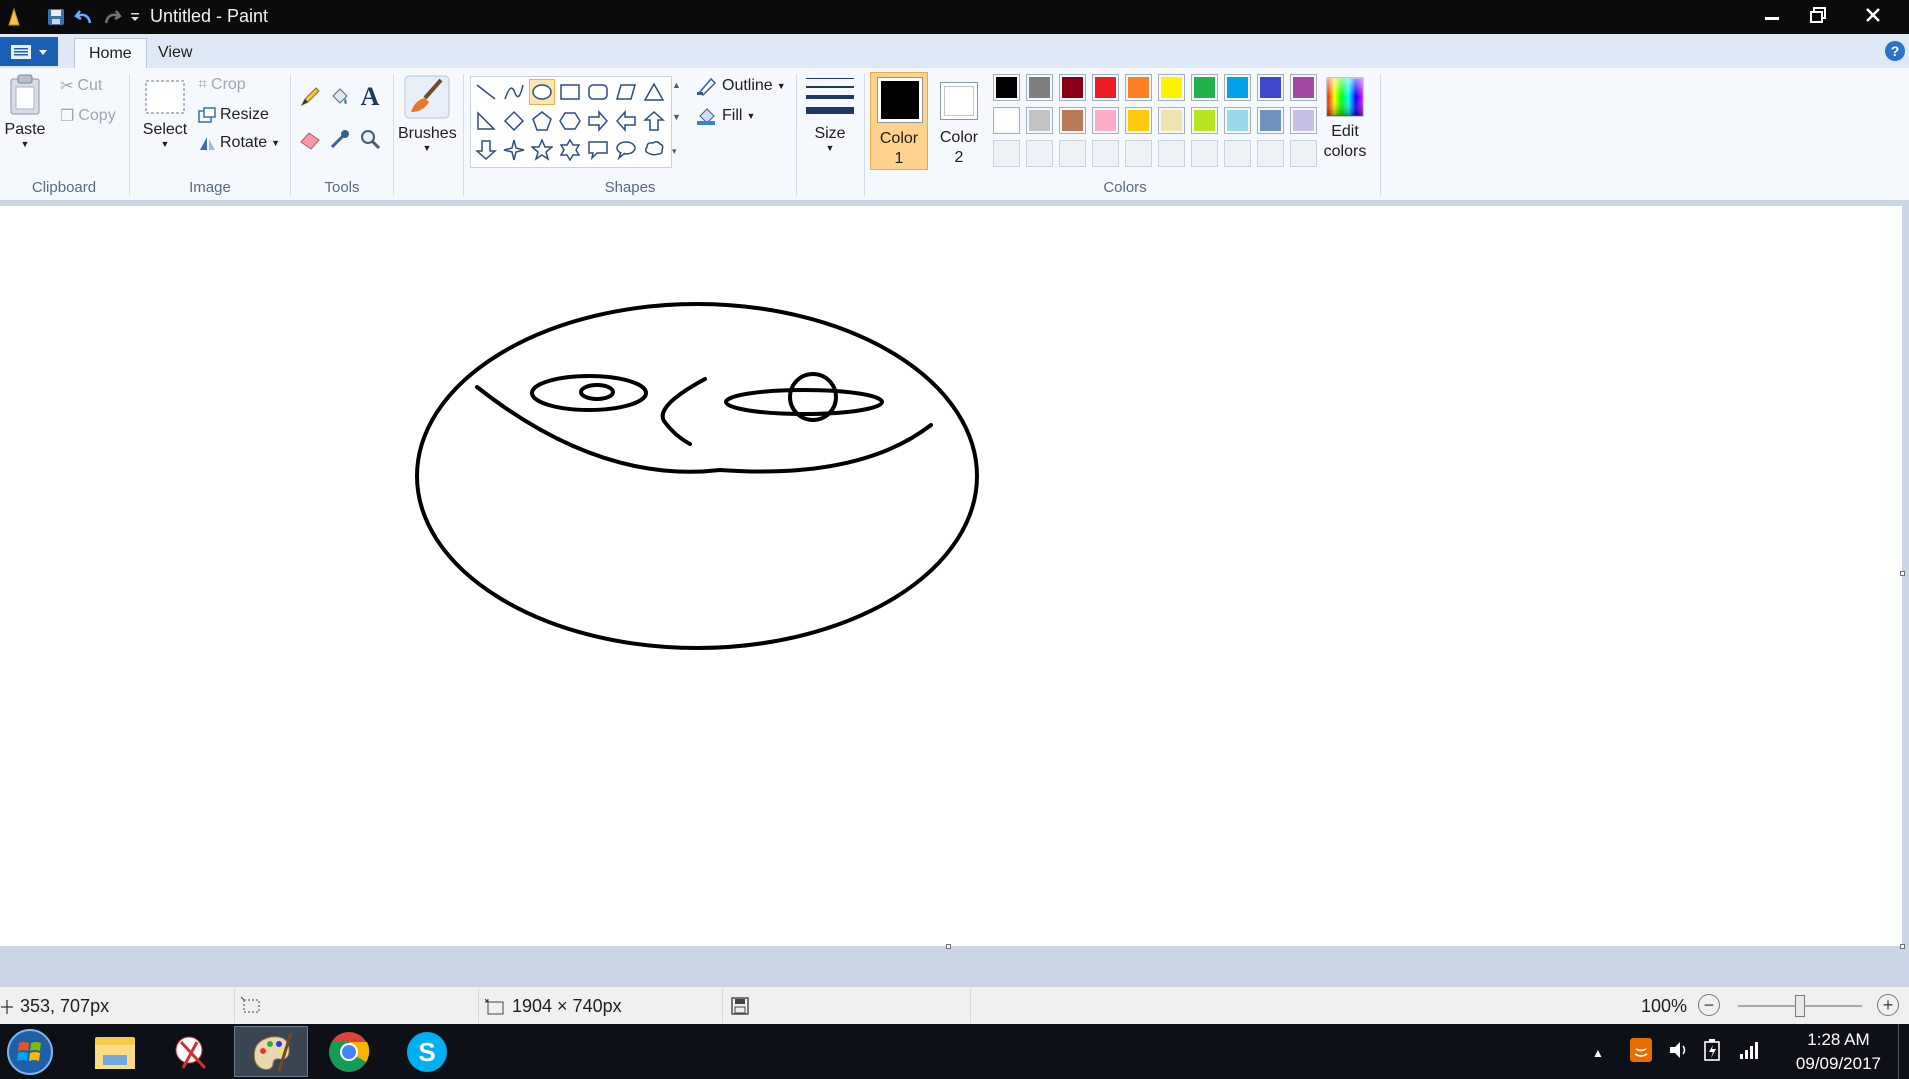 Image resolution: width=1909 pixels, height=1079 pixels. I want to click on nose, so click(683, 411).